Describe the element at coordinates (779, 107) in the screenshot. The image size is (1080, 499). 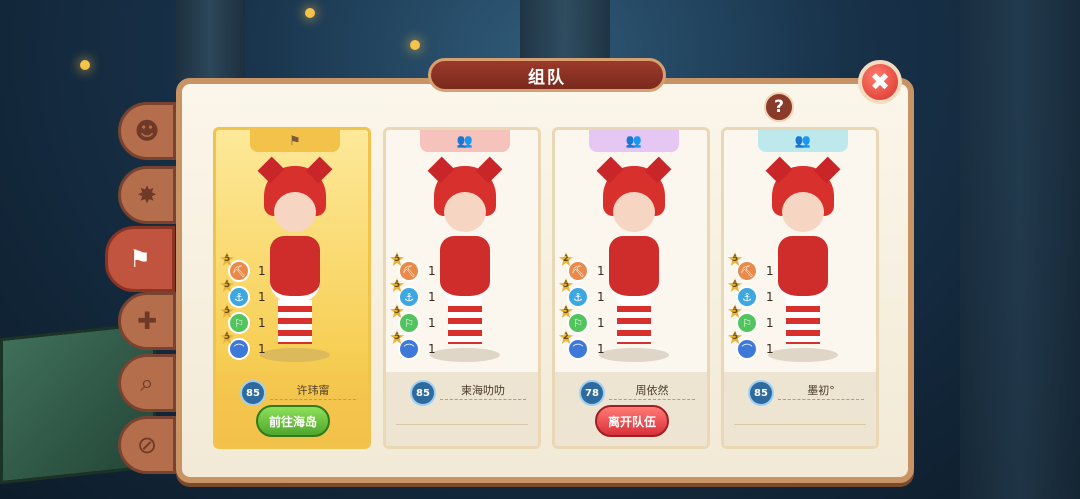
I see `help-button: ?` at that location.